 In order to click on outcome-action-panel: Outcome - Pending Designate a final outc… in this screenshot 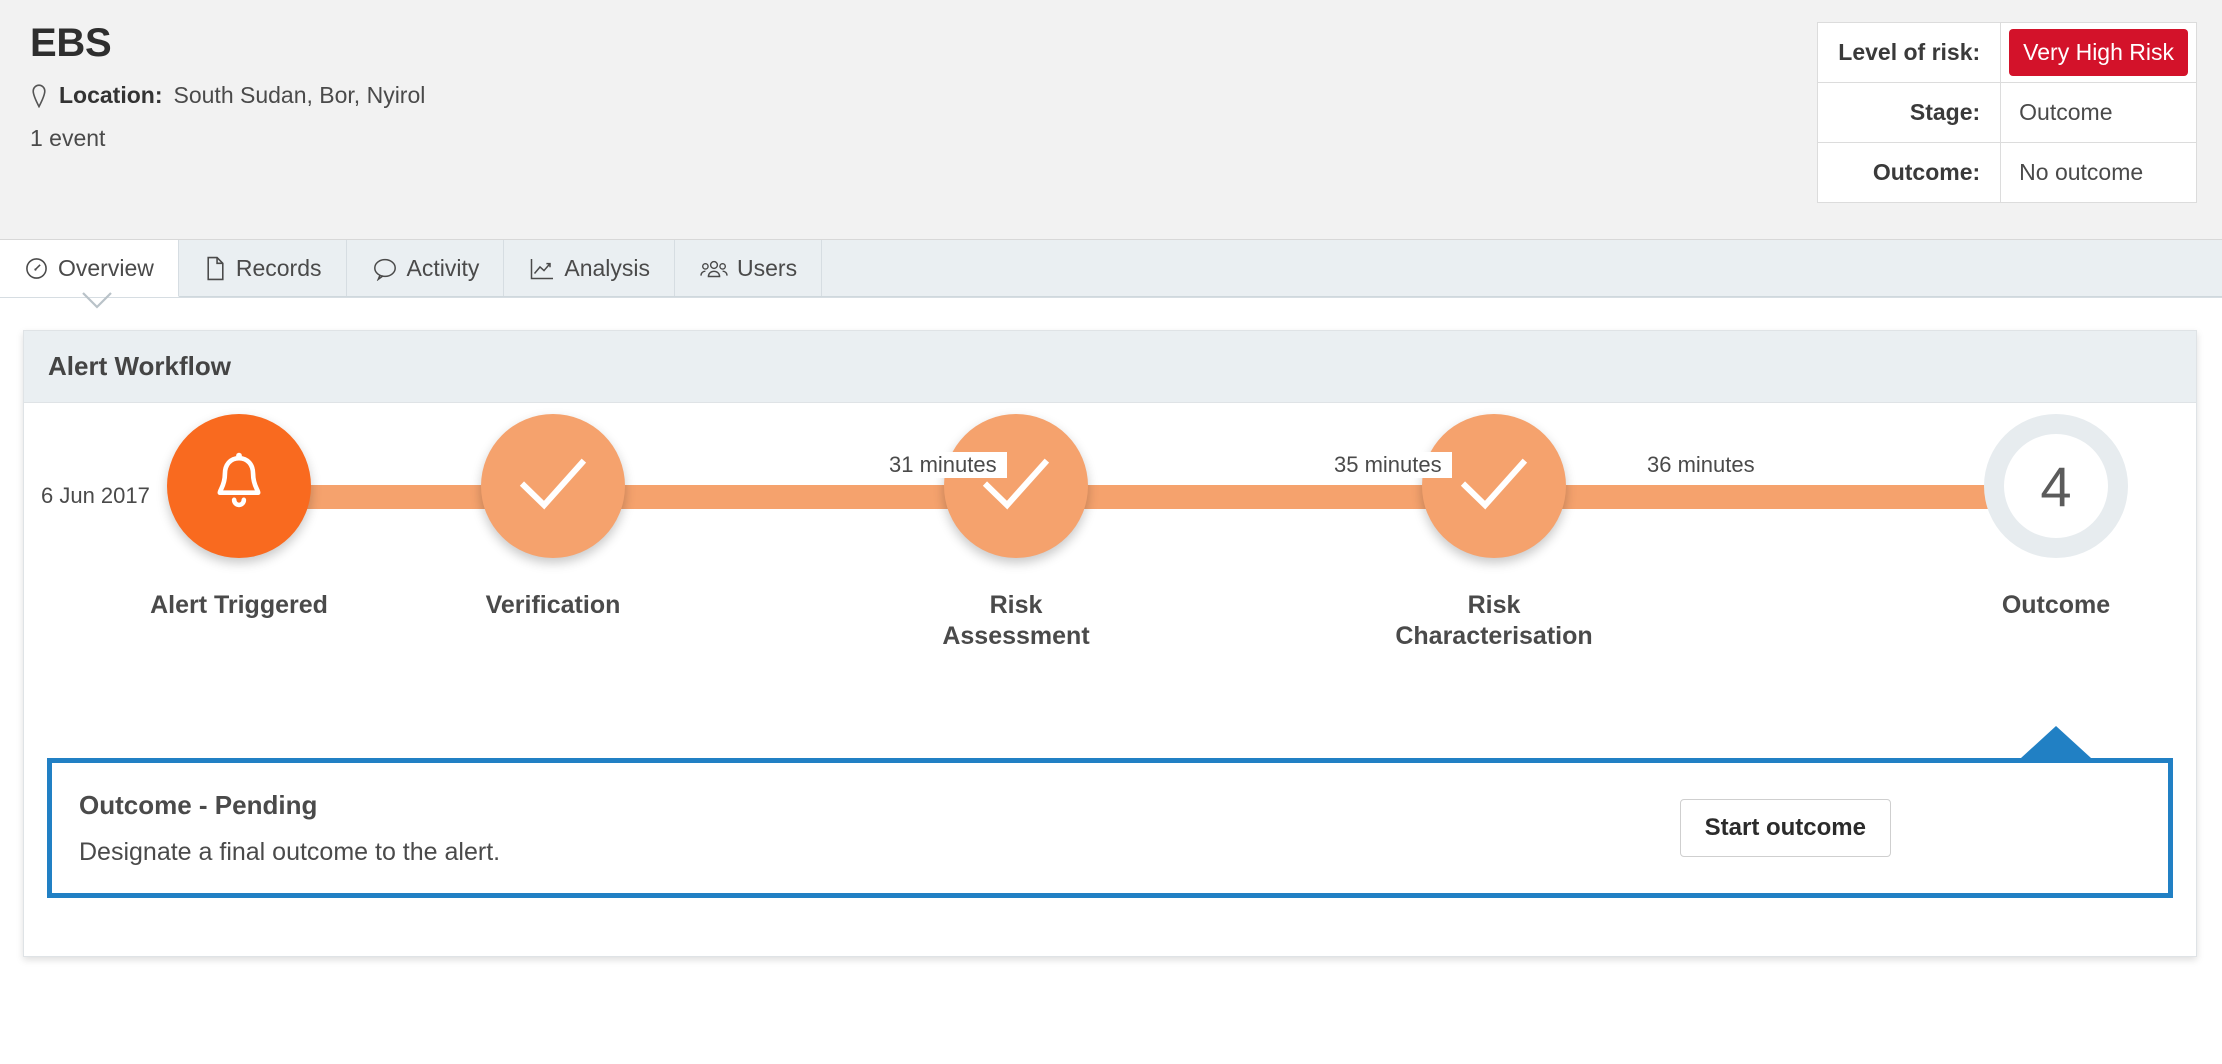, I will do `click(1110, 828)`.